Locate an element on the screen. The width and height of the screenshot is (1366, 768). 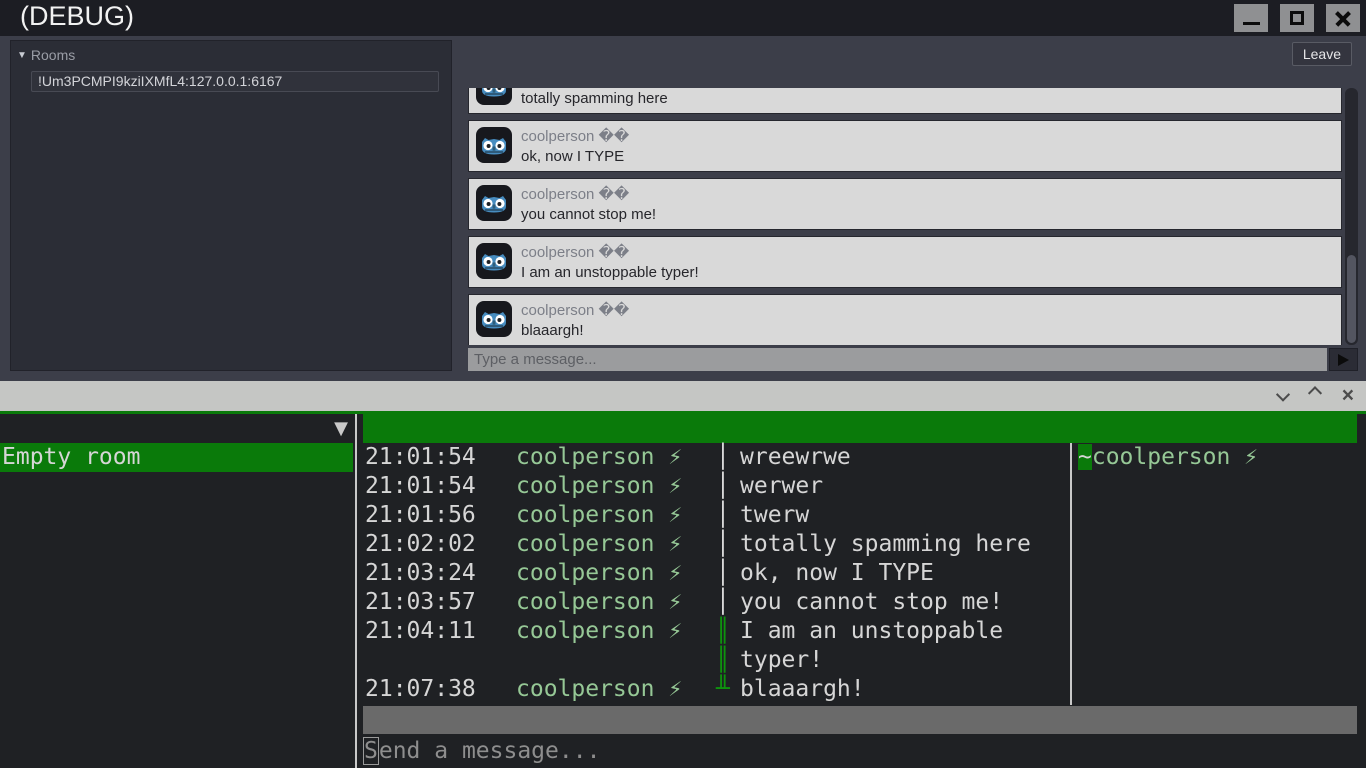
rooms-tree-header: ▼ Rooms is located at coordinates (46, 55).